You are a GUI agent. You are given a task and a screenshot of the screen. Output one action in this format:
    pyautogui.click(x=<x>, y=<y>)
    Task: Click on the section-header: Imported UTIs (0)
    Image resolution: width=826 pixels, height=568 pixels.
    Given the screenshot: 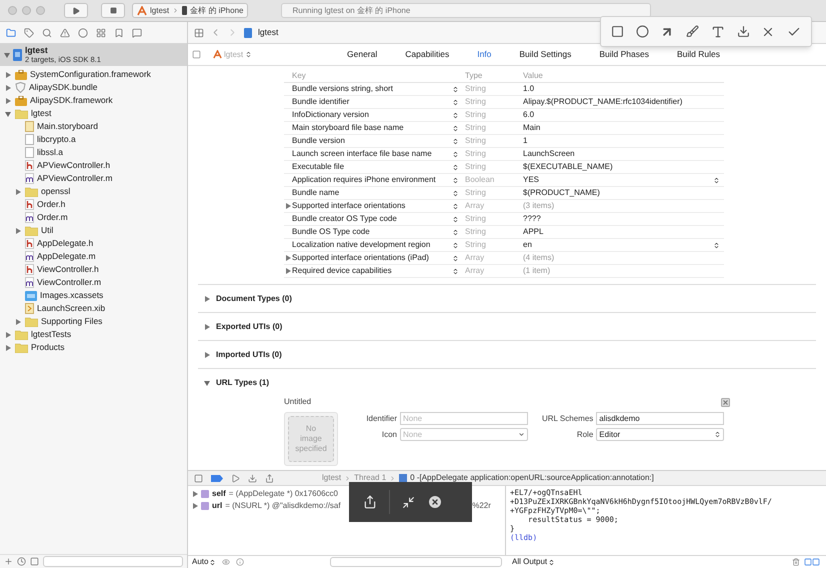 What is the action you would take?
    pyautogui.click(x=507, y=354)
    